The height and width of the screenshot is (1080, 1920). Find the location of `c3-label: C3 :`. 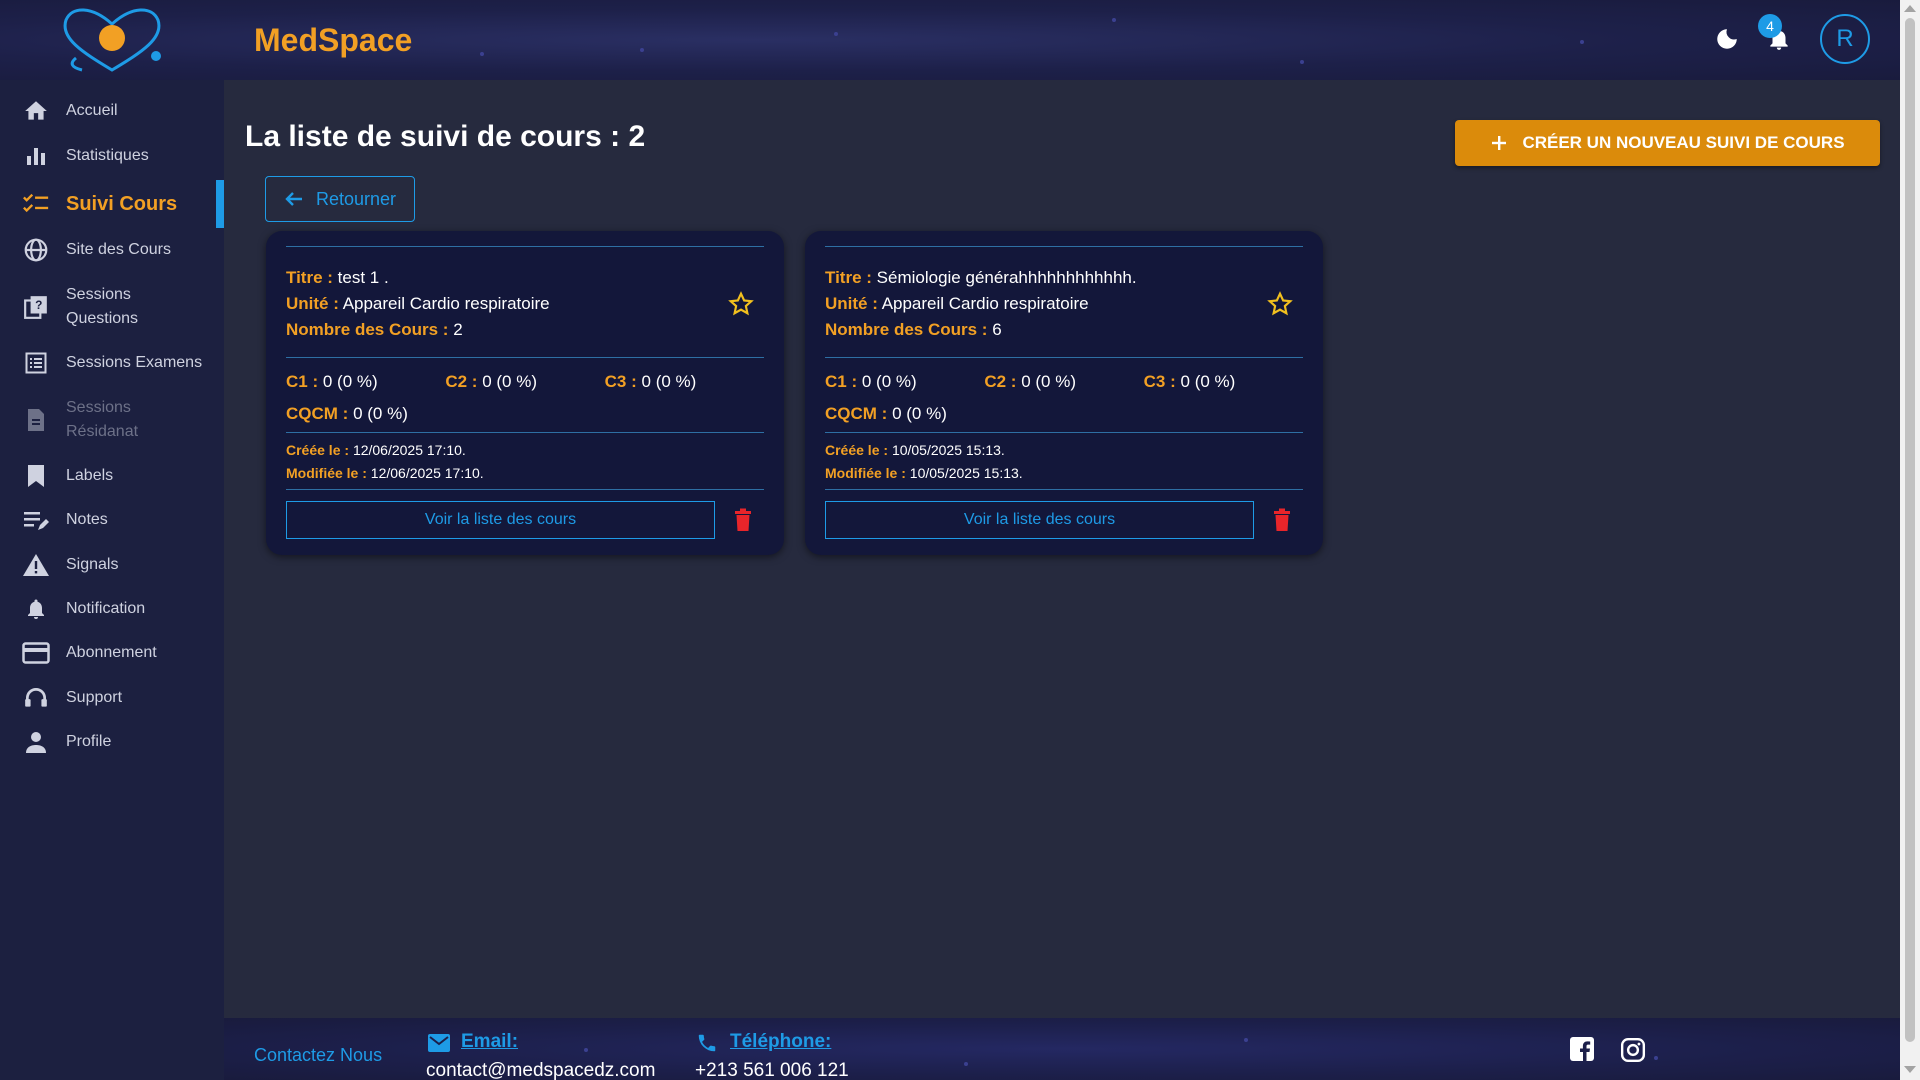

c3-label: C3 : is located at coordinates (620, 381).